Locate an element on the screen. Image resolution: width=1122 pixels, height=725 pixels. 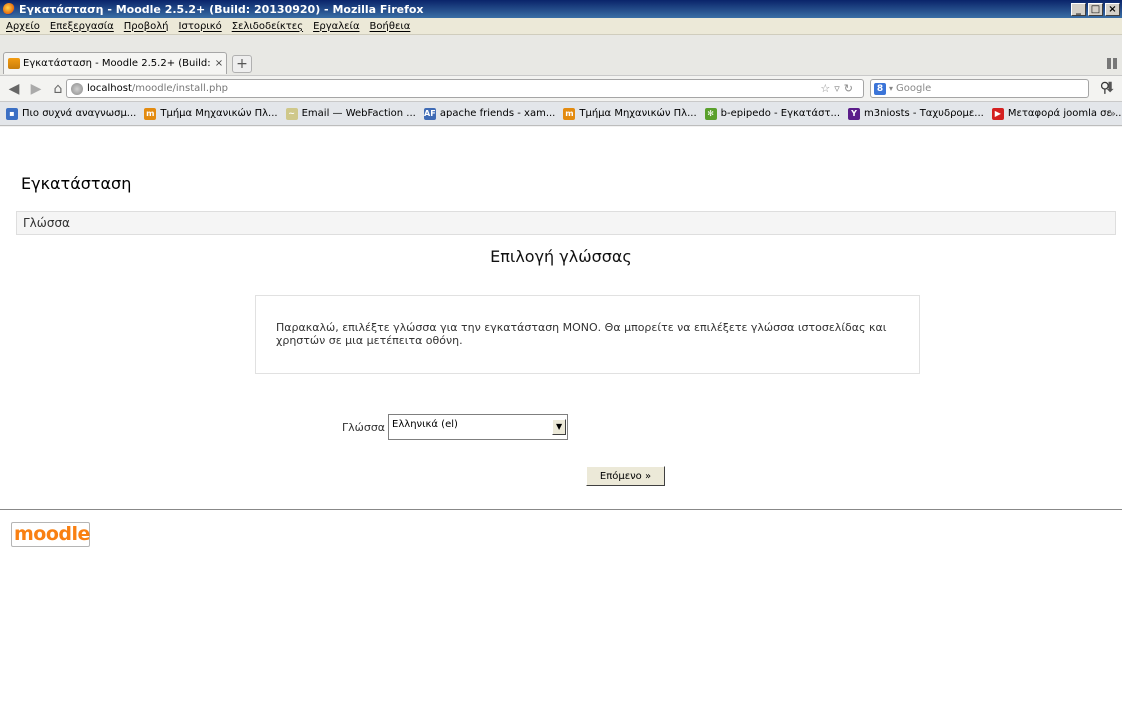
download-icon: ⬇ is located at coordinates (1110, 88).